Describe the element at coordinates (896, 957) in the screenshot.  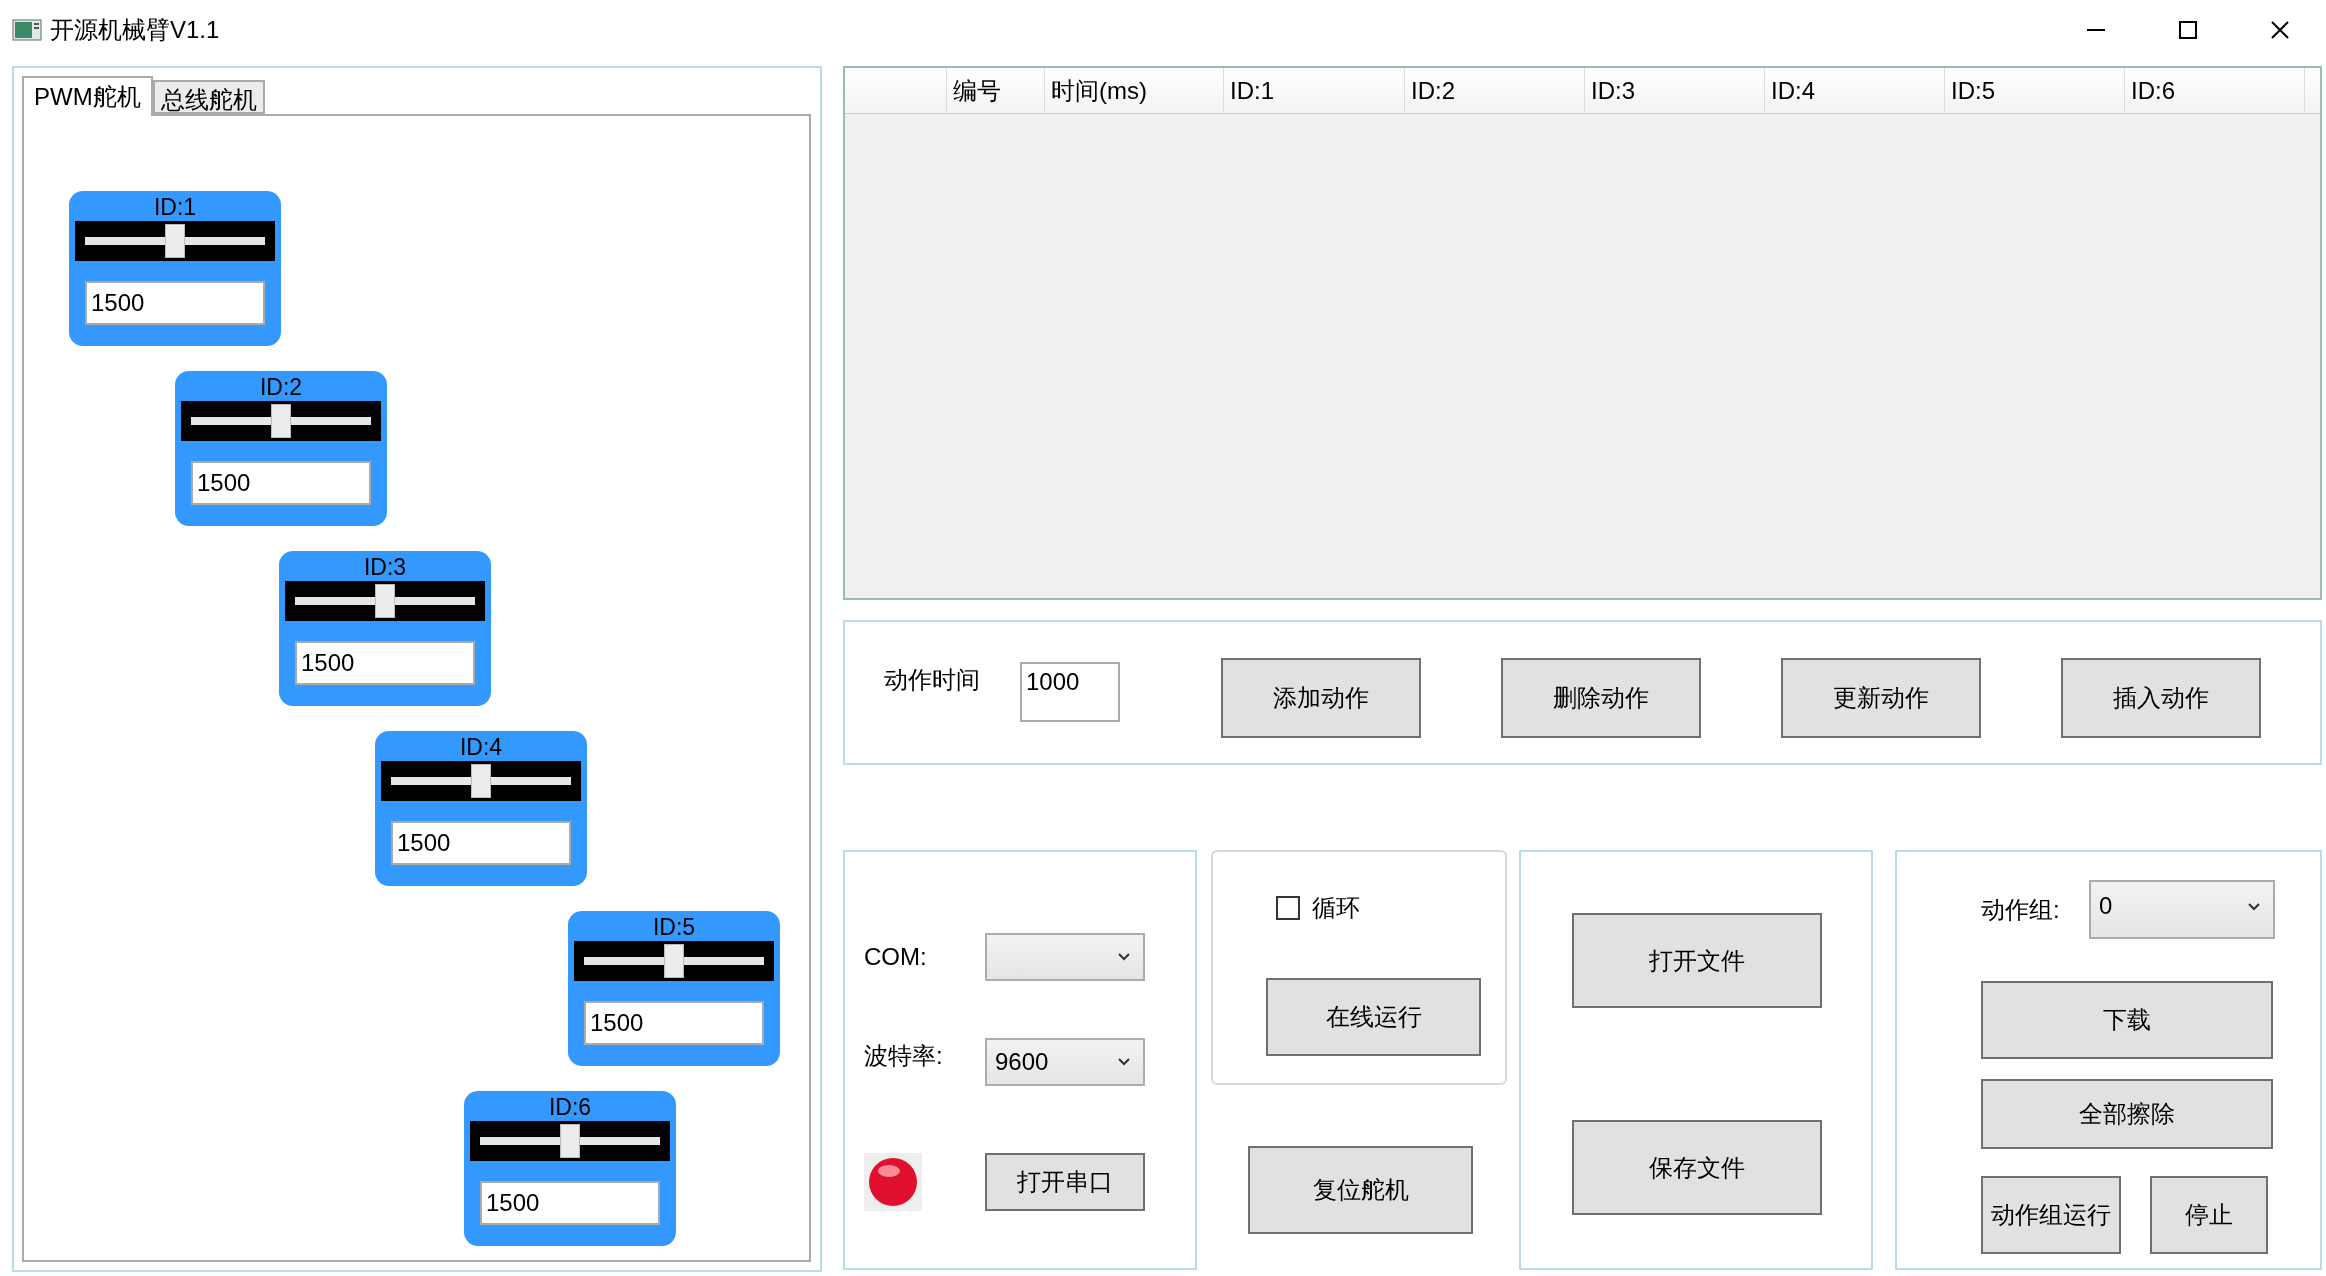
I see `com-label: COM:` at that location.